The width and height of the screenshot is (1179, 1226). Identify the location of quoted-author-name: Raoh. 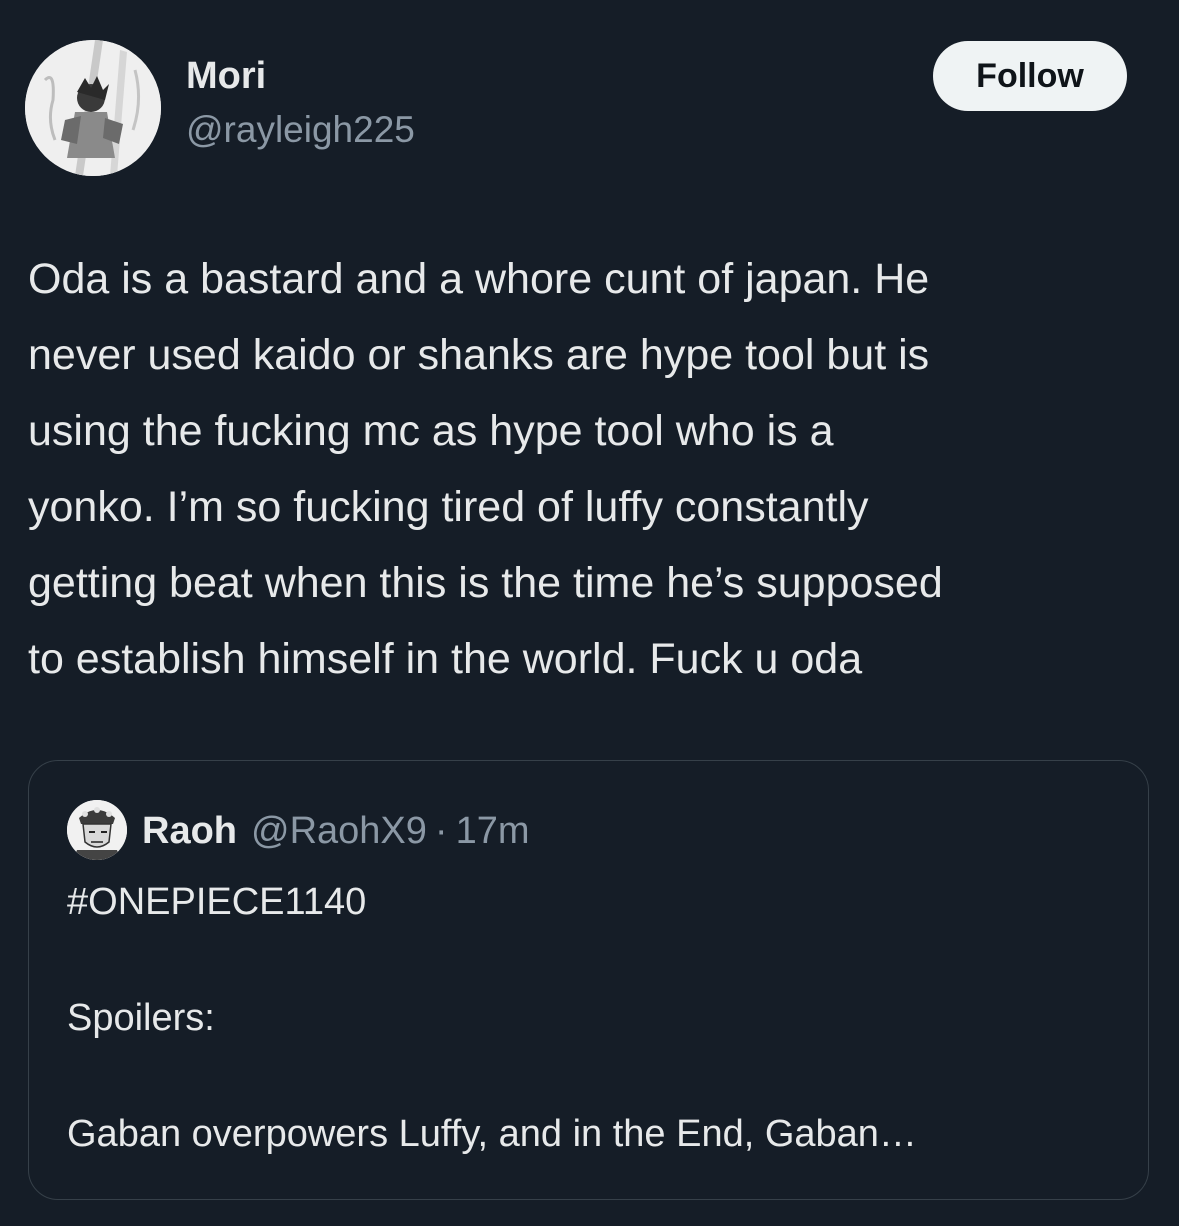
(189, 831).